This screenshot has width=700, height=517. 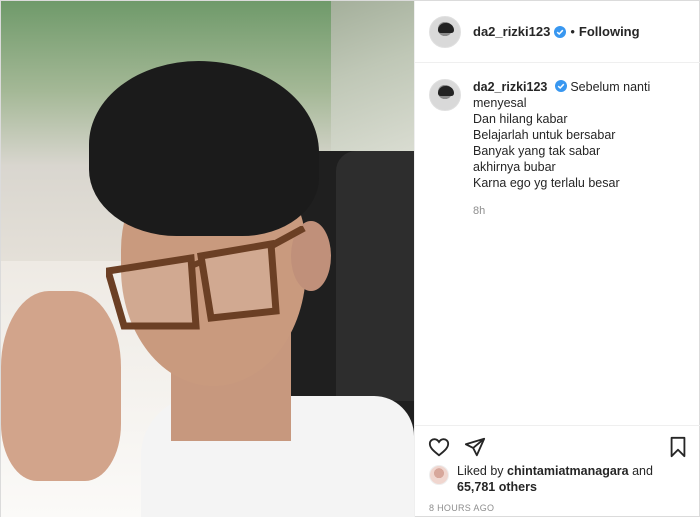 I want to click on likes-prefix: Liked by, so click(x=480, y=471).